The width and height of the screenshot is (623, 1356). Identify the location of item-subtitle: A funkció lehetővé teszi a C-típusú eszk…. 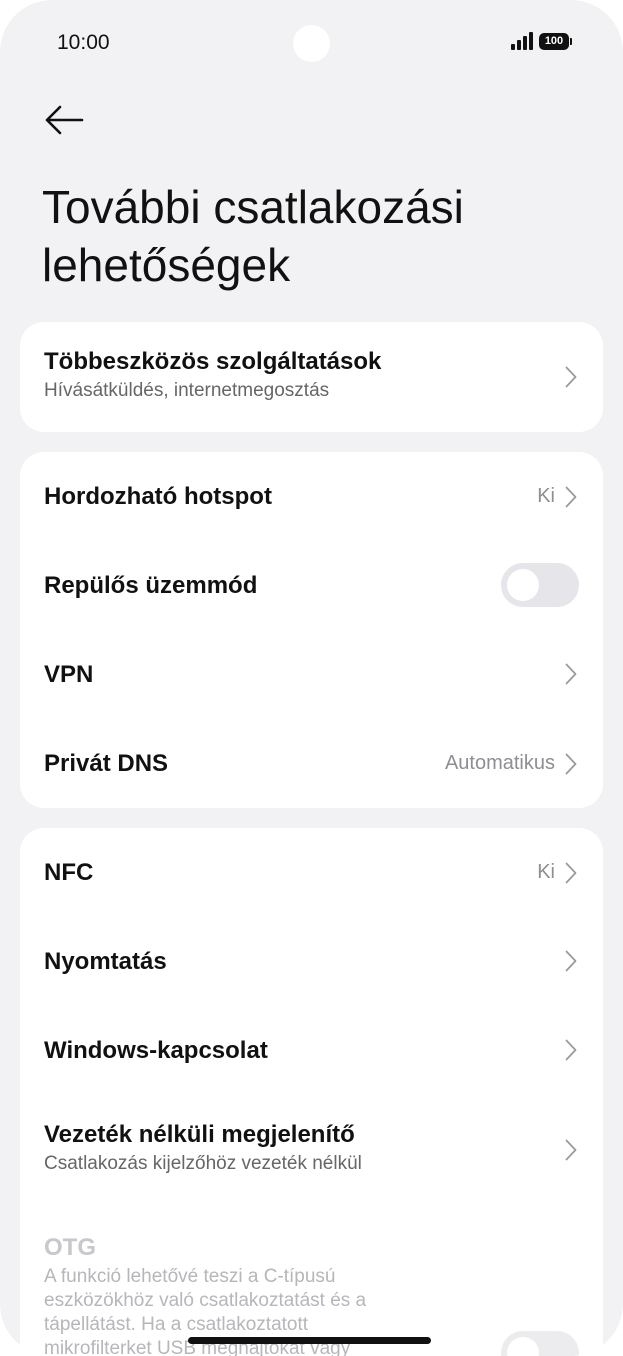
(205, 1300).